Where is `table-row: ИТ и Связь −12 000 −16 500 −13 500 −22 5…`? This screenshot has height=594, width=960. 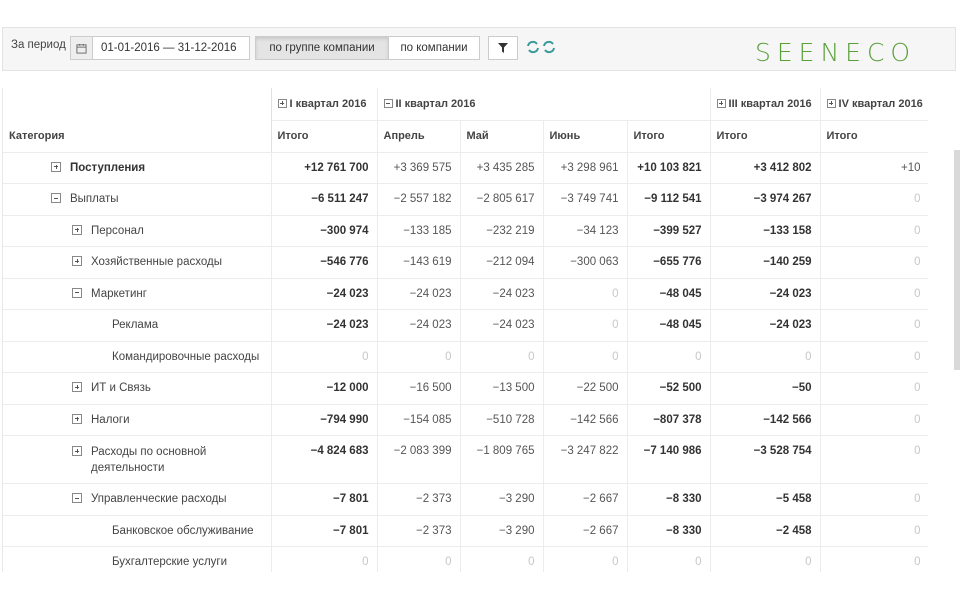
table-row: ИТ и Связь −12 000 −16 500 −13 500 −22 5… is located at coordinates (465, 388).